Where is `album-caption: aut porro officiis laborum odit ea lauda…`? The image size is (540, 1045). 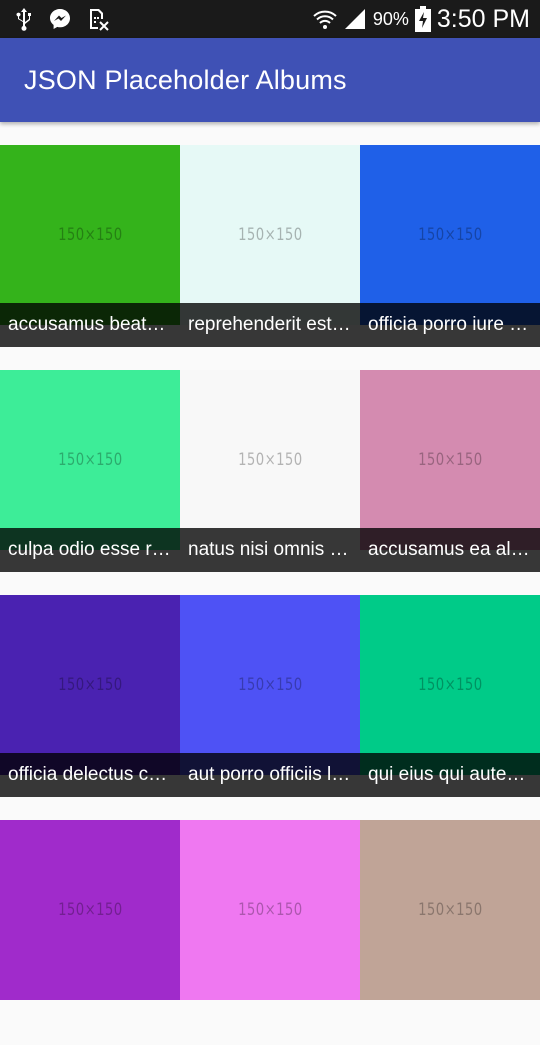 album-caption: aut porro officiis laborum odit ea lauda… is located at coordinates (270, 775).